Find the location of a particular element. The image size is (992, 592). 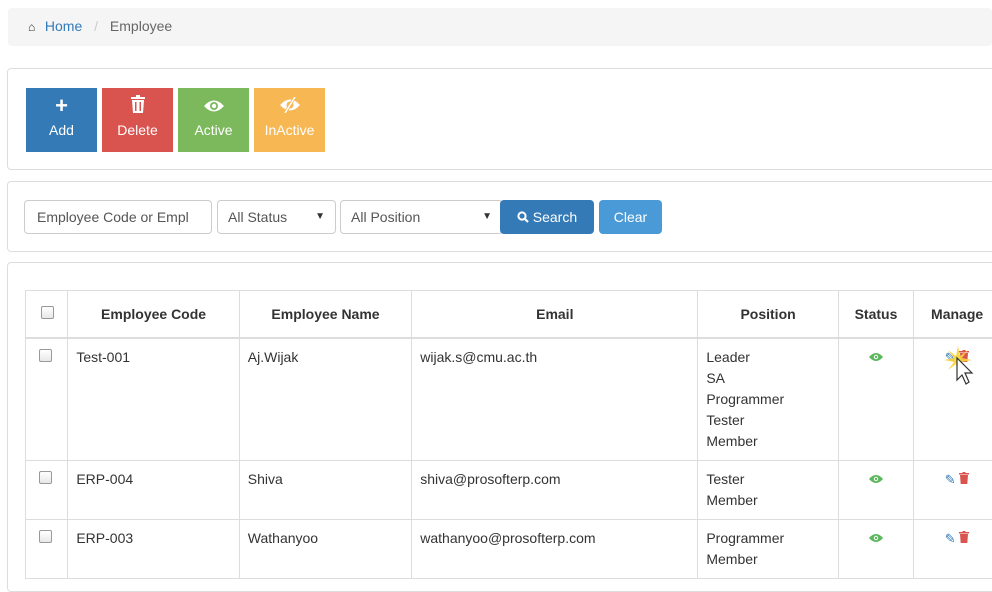

cell-email: shiva@prosofterp.com is located at coordinates (555, 489).